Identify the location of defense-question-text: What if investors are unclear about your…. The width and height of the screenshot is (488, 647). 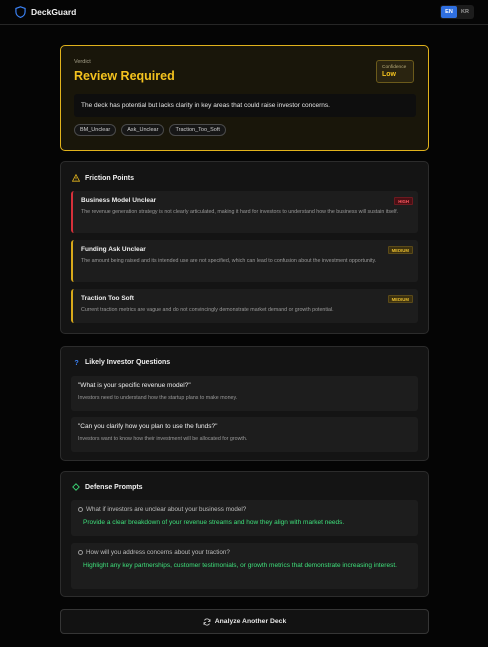
(166, 509).